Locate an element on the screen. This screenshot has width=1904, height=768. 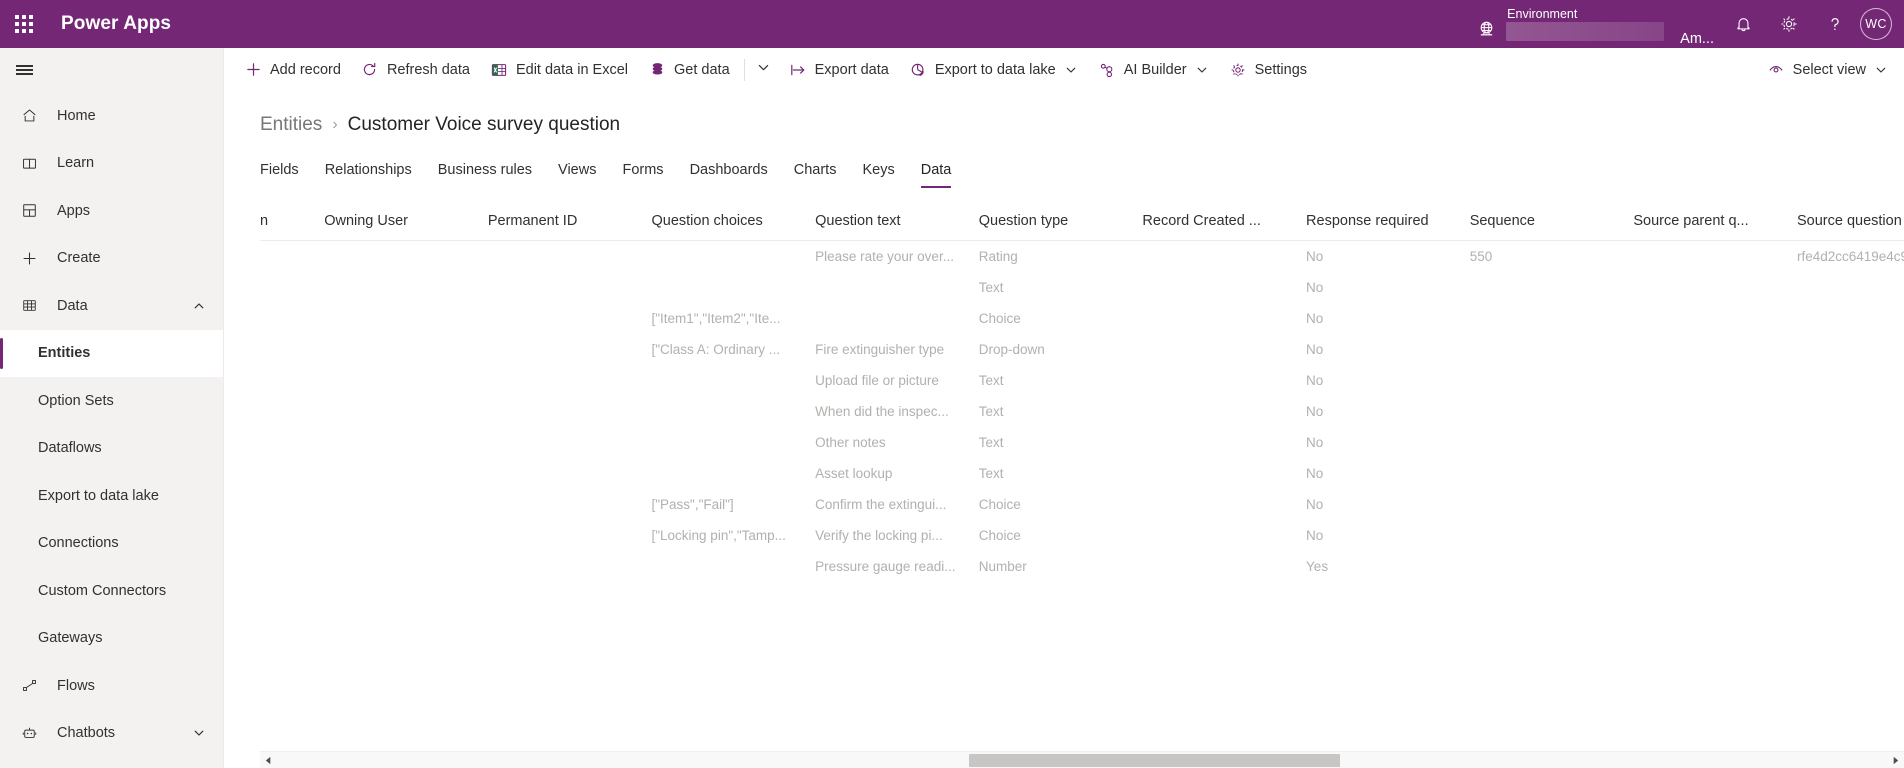
table-row: ["Item1","Item2","Ite... Choice No is located at coordinates (1082, 318).